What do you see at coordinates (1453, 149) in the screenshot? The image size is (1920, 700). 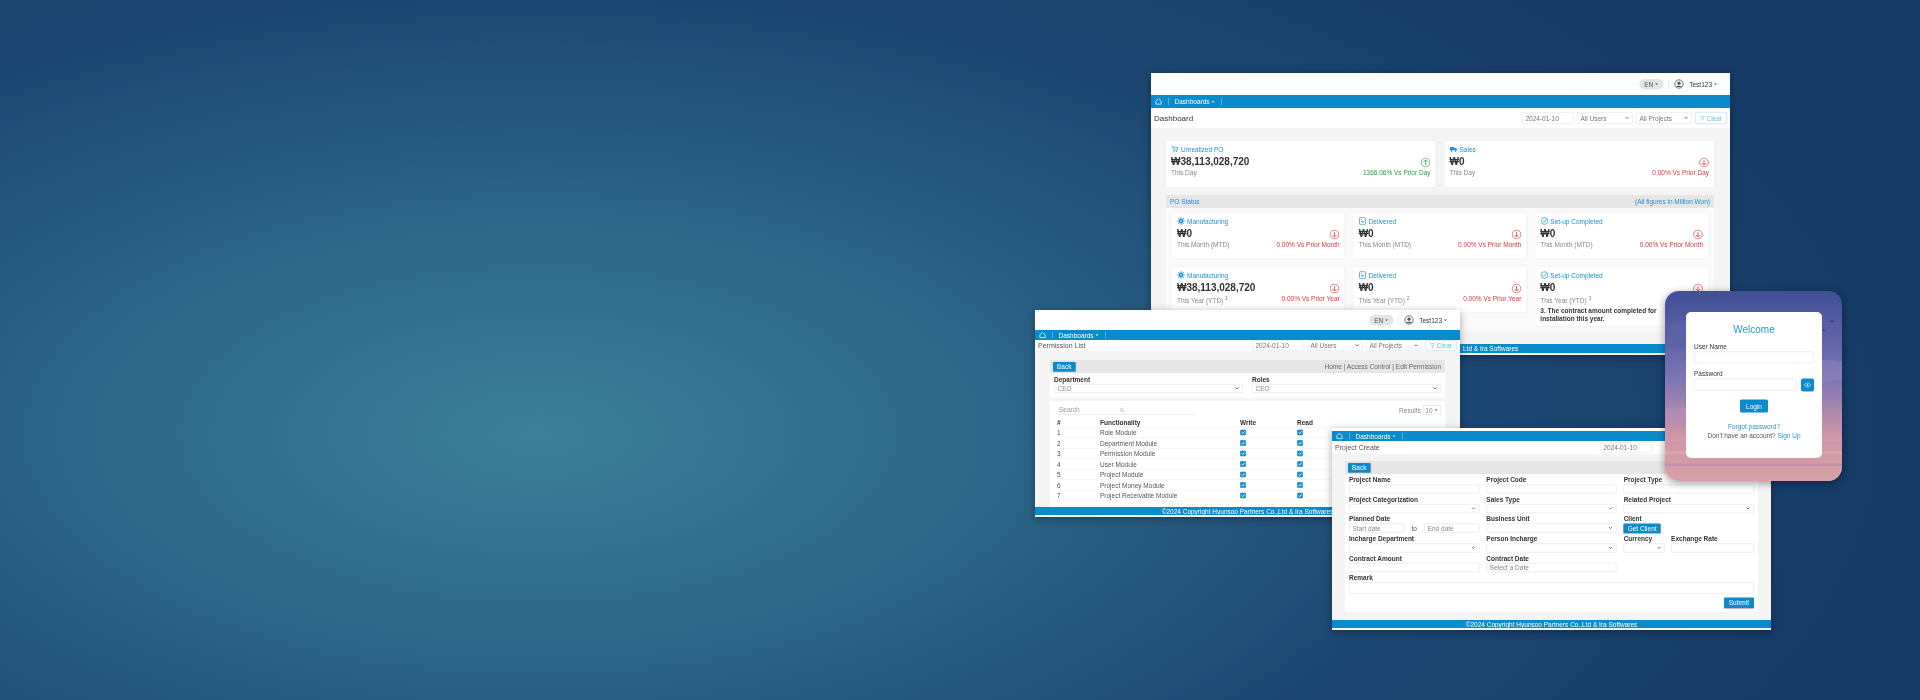 I see `truck-icon` at bounding box center [1453, 149].